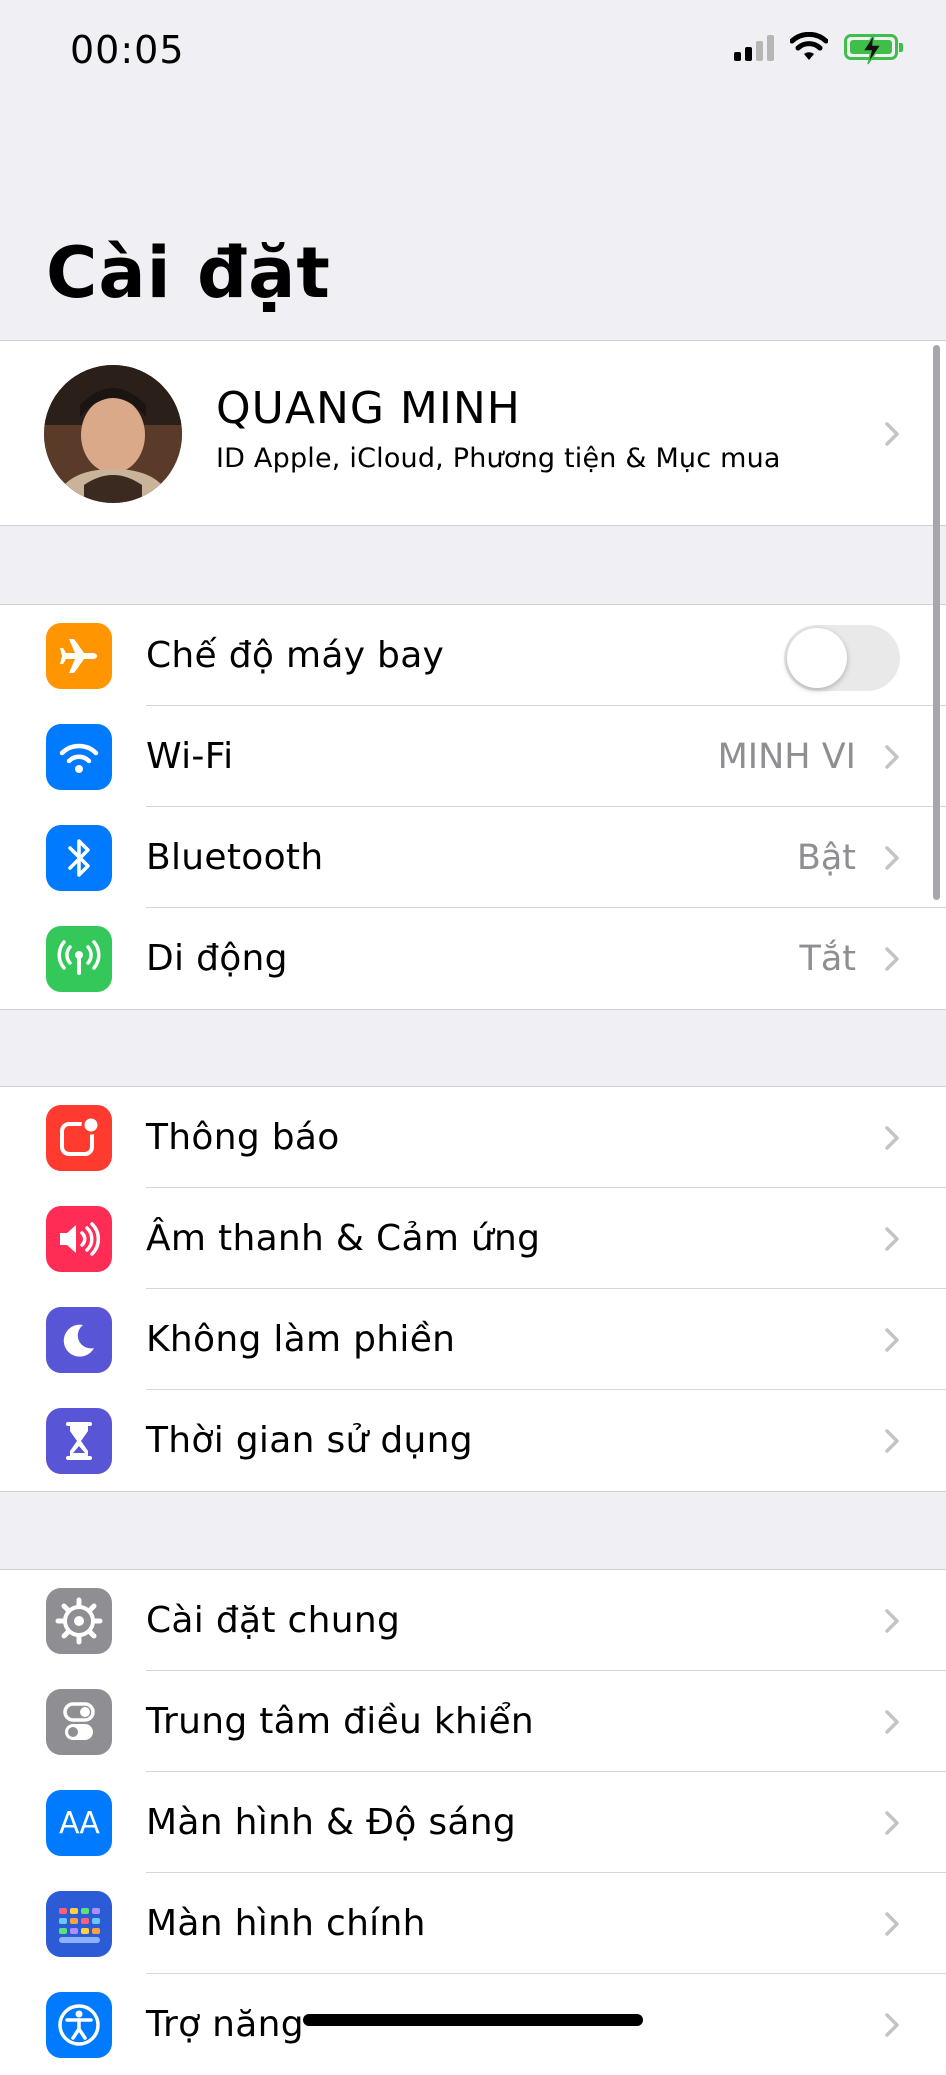 The height and width of the screenshot is (2075, 946). I want to click on display-brightness-icon-text: AA, so click(79, 1823).